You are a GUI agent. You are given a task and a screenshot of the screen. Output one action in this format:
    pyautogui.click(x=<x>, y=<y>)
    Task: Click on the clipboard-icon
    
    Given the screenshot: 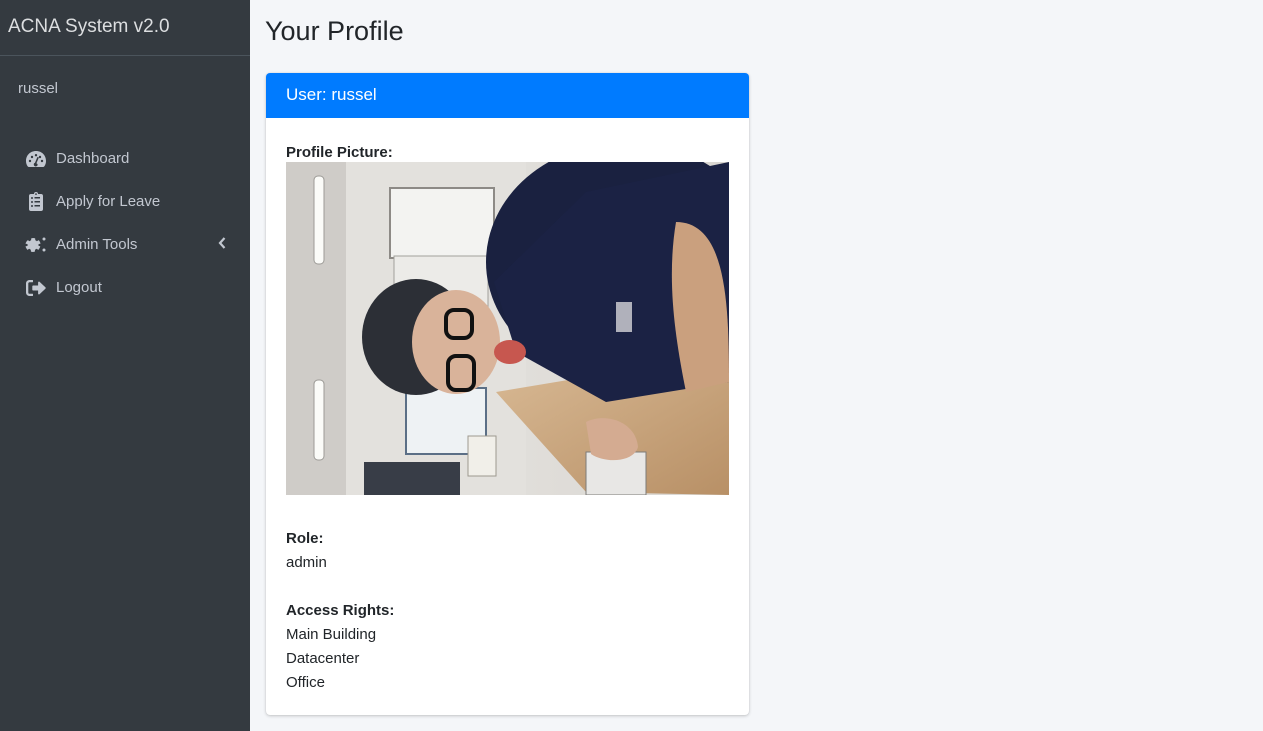 What is the action you would take?
    pyautogui.click(x=36, y=202)
    